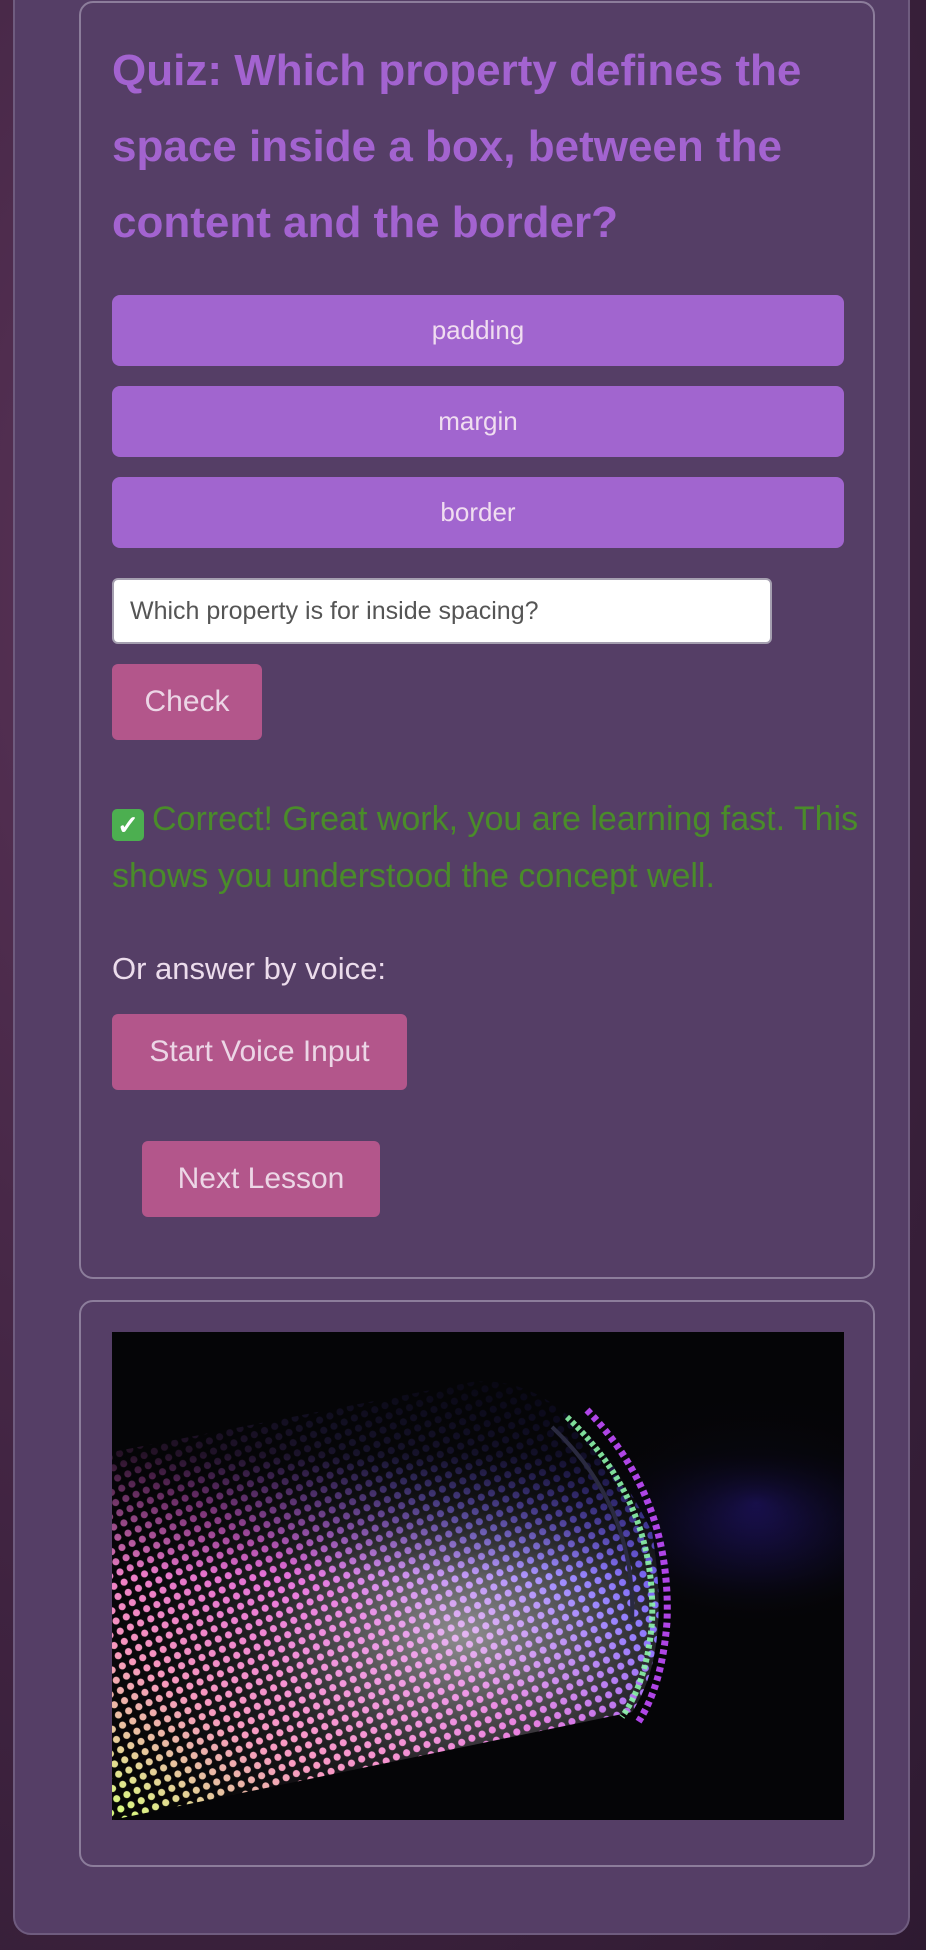 This screenshot has width=926, height=1950. Describe the element at coordinates (187, 702) in the screenshot. I see `check-button: Check` at that location.